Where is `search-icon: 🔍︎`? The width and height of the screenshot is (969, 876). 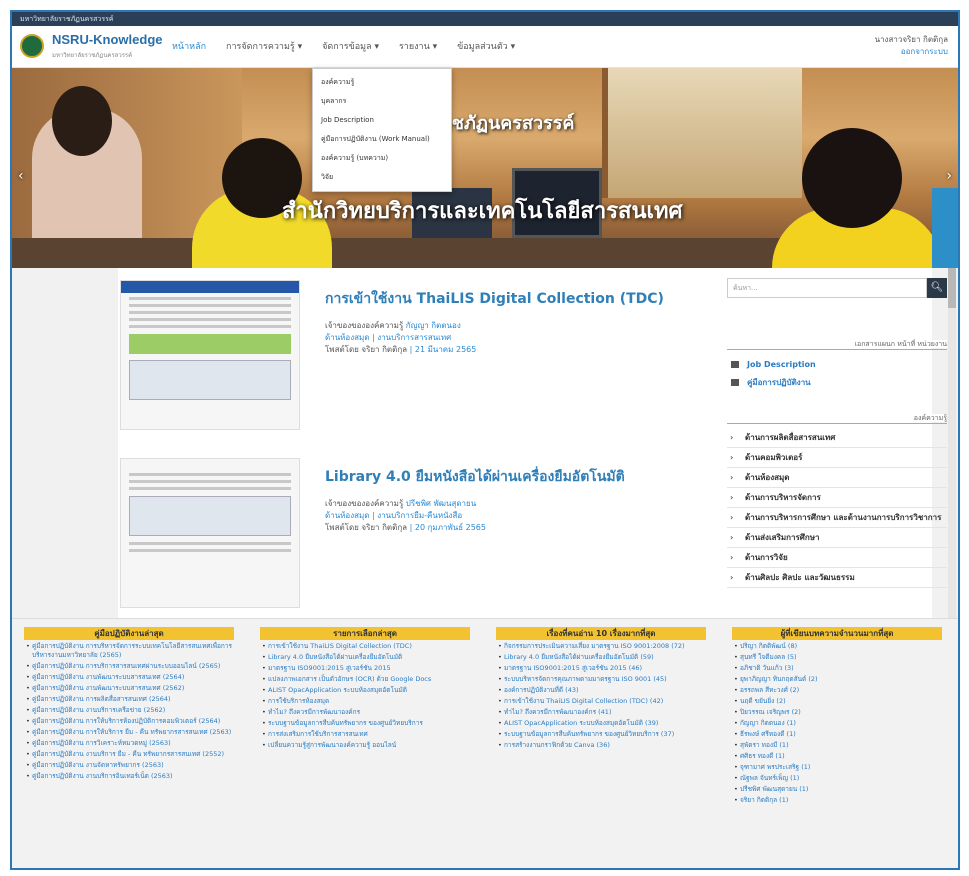 search-icon: 🔍︎ is located at coordinates (937, 288).